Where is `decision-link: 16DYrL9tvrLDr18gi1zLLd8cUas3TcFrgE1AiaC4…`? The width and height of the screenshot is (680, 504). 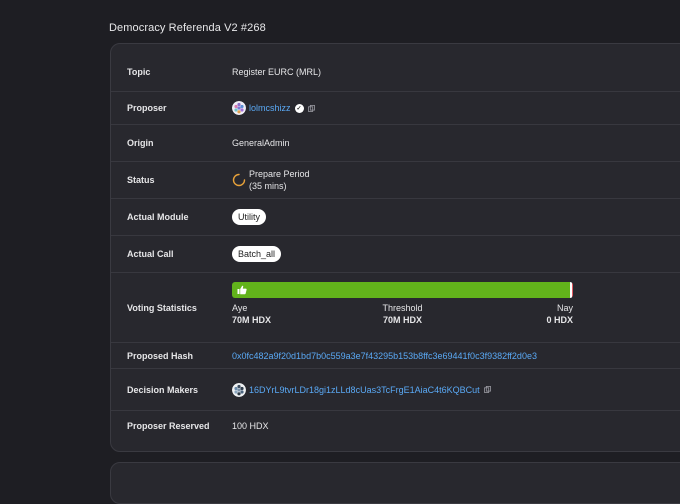 decision-link: 16DYrL9tvrLDr18gi1zLLd8cUas3TcFrgE1AiaC4… is located at coordinates (364, 390).